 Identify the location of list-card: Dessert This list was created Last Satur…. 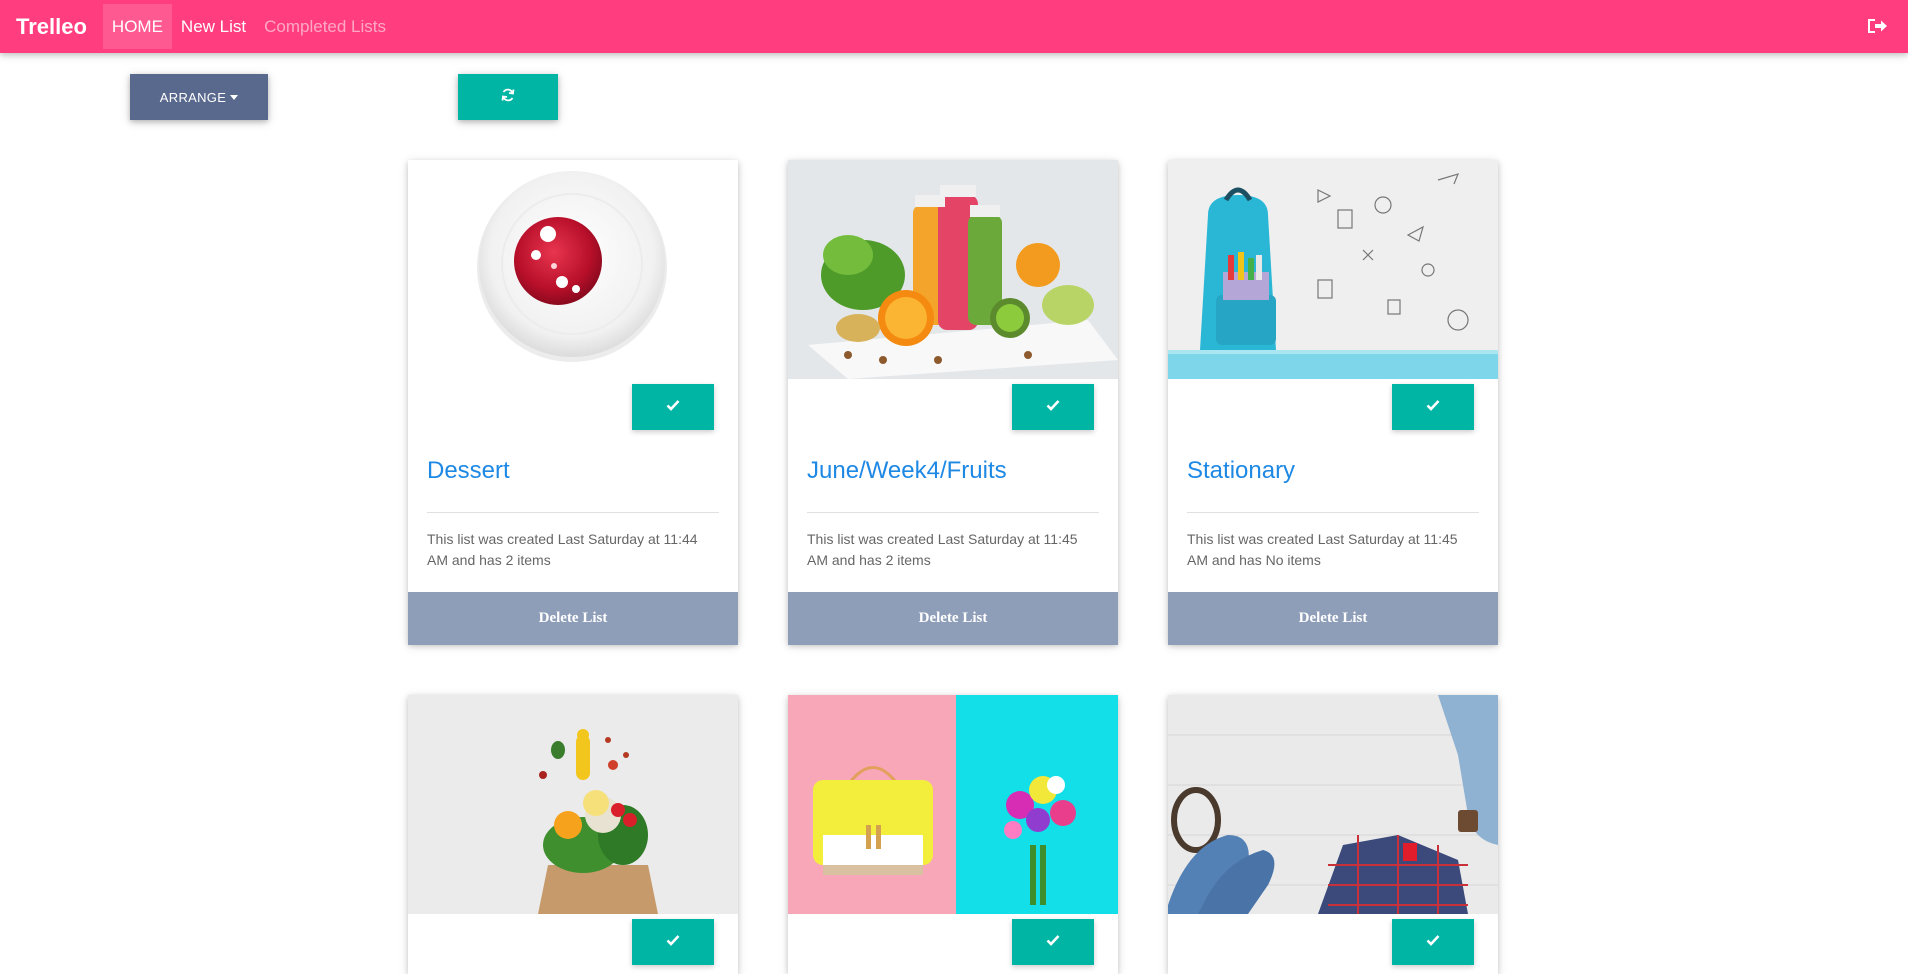
(573, 402).